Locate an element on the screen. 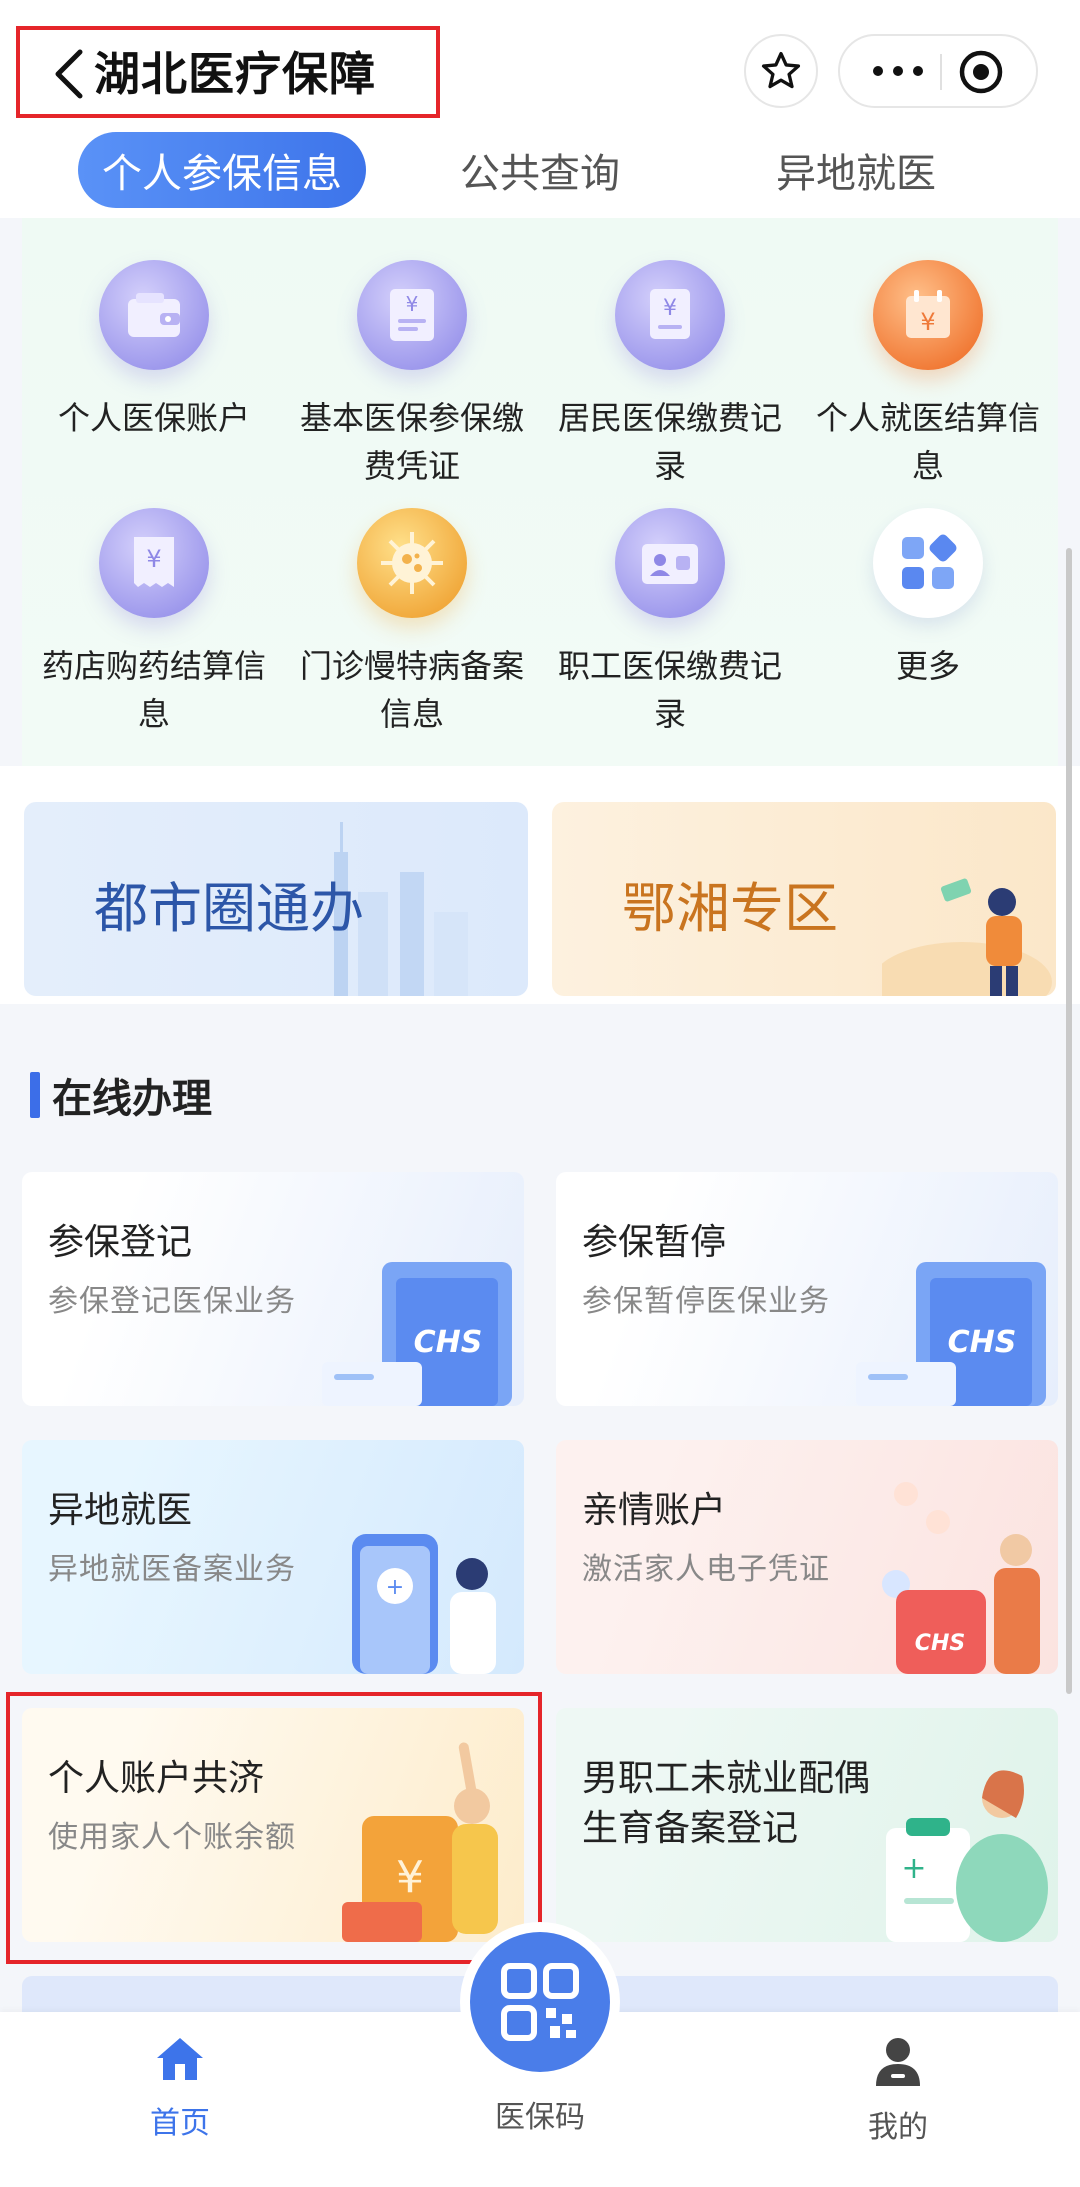  card-family-account: 亲情账户 激活家人电子凭证 CHS is located at coordinates (807, 1557).